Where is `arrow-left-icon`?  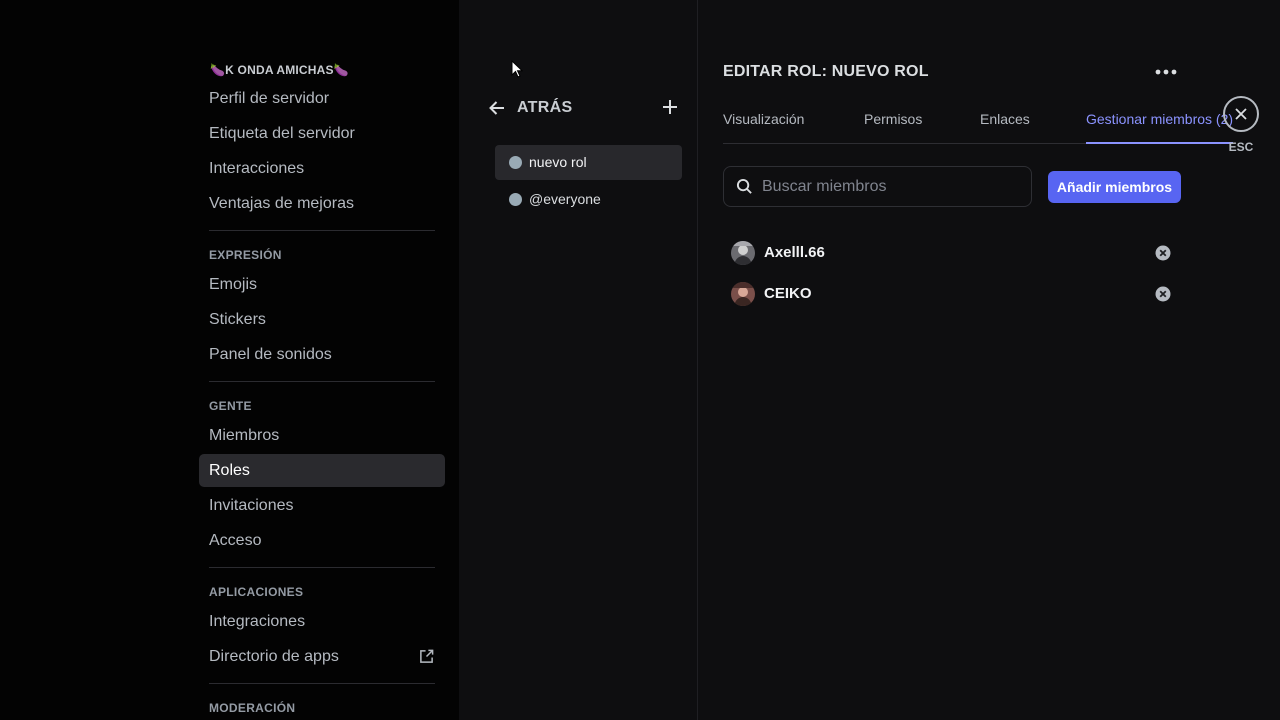
arrow-left-icon is located at coordinates (497, 108).